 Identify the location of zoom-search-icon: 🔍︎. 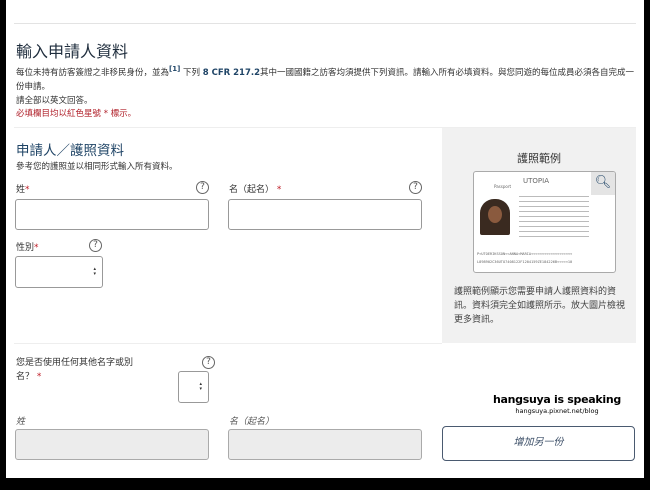
(603, 183).